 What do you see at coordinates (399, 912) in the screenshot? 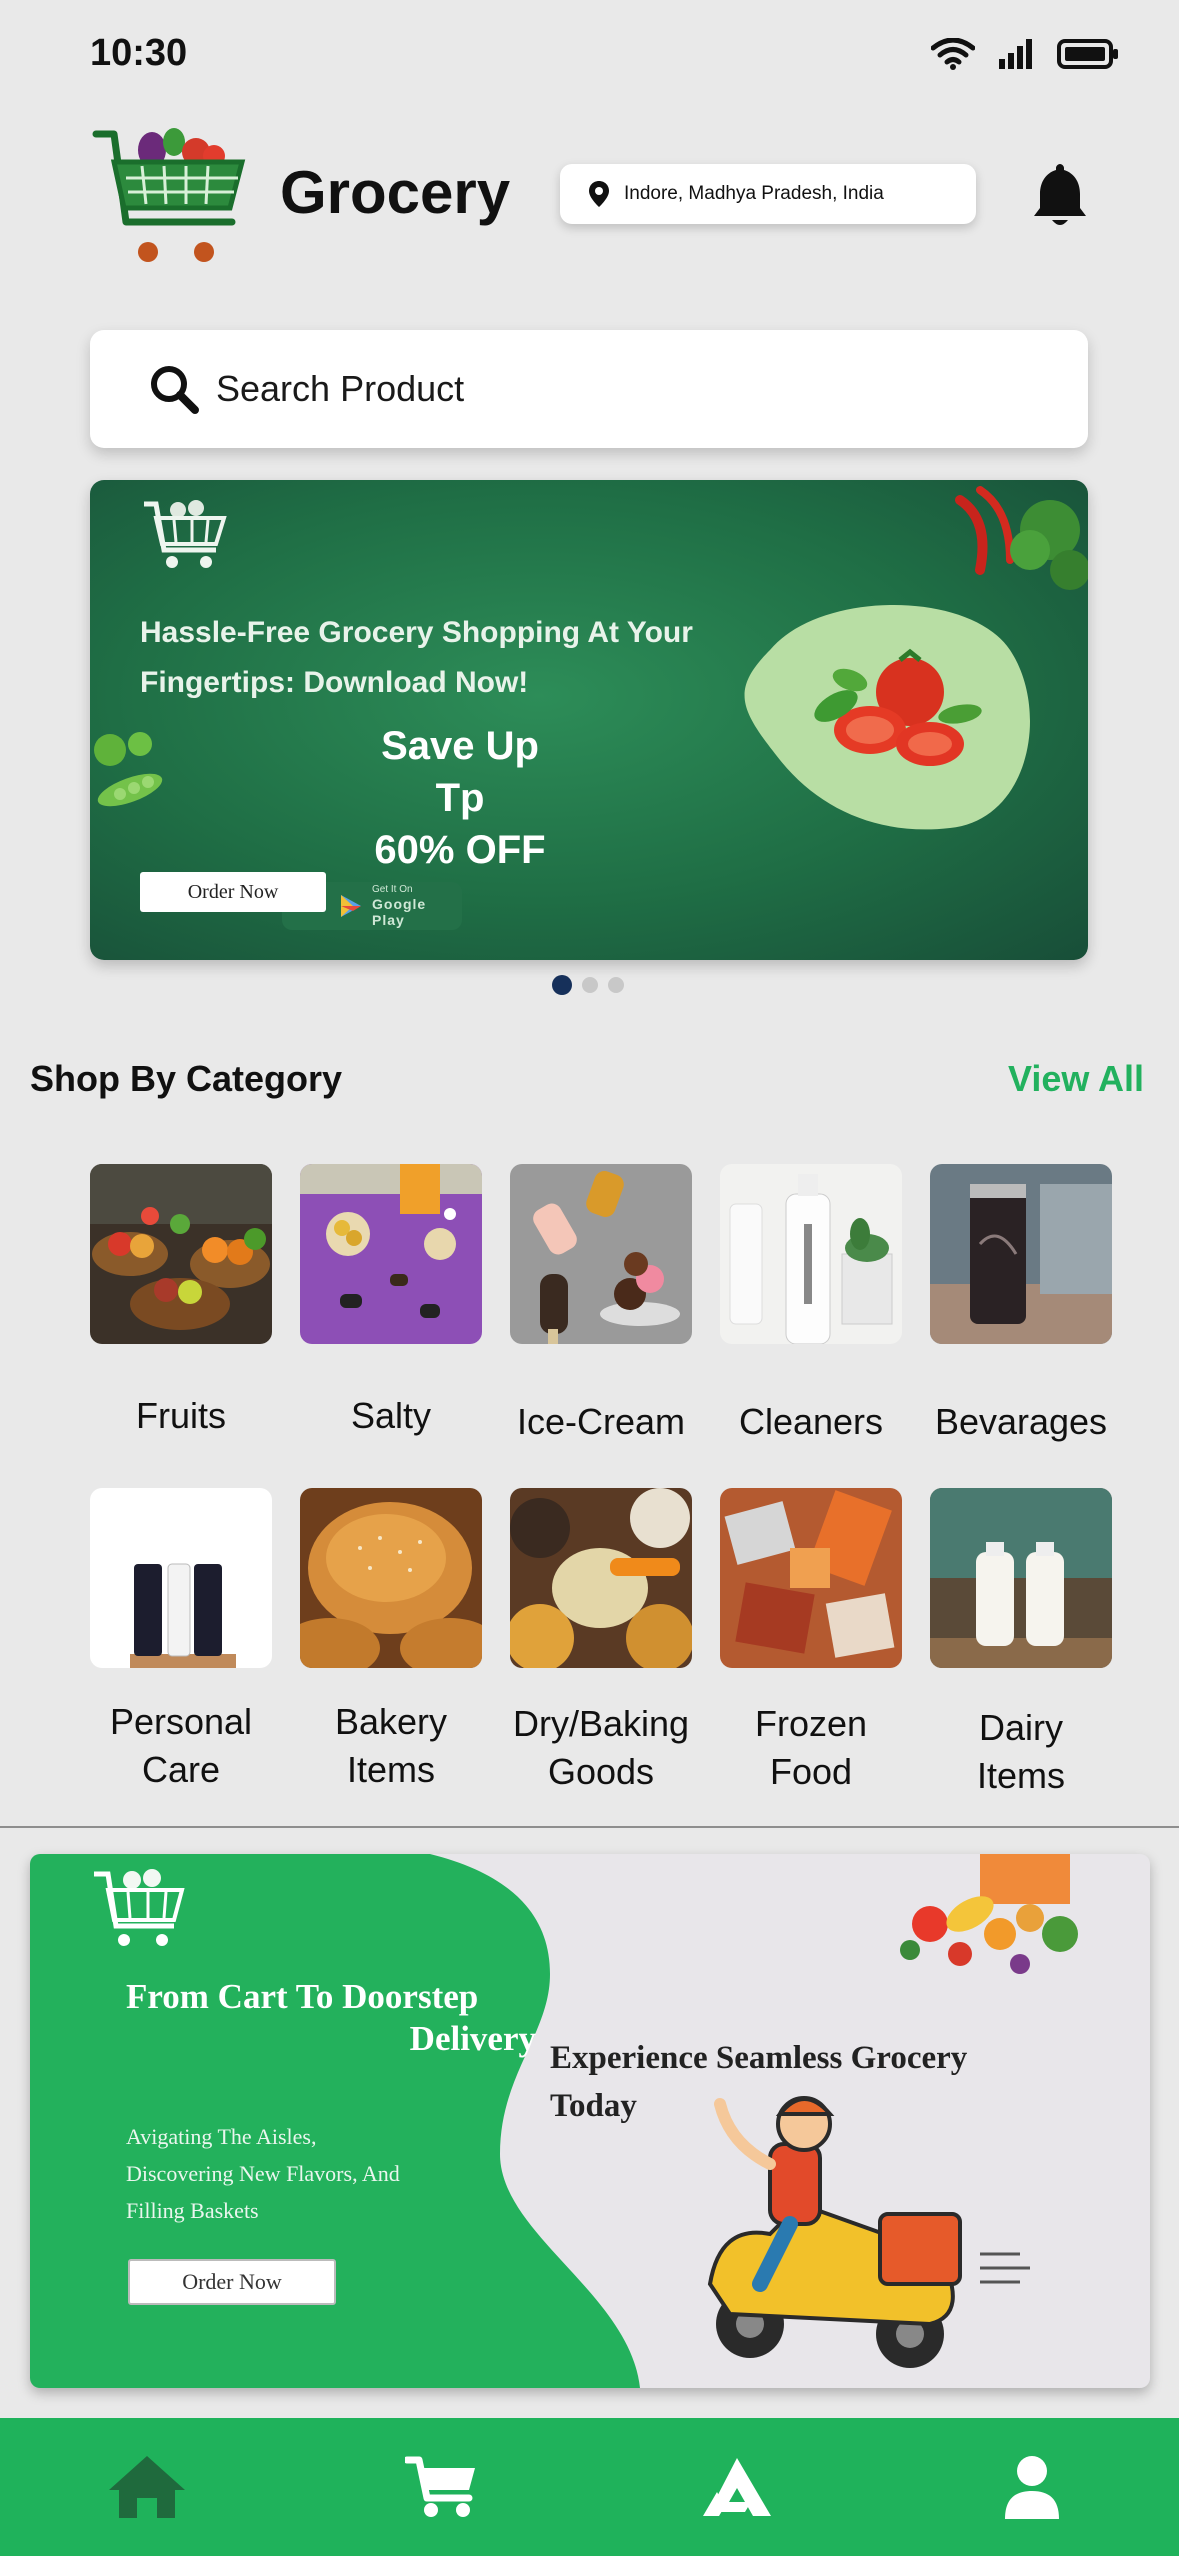
I see `gplay-big-text: Google Play` at bounding box center [399, 912].